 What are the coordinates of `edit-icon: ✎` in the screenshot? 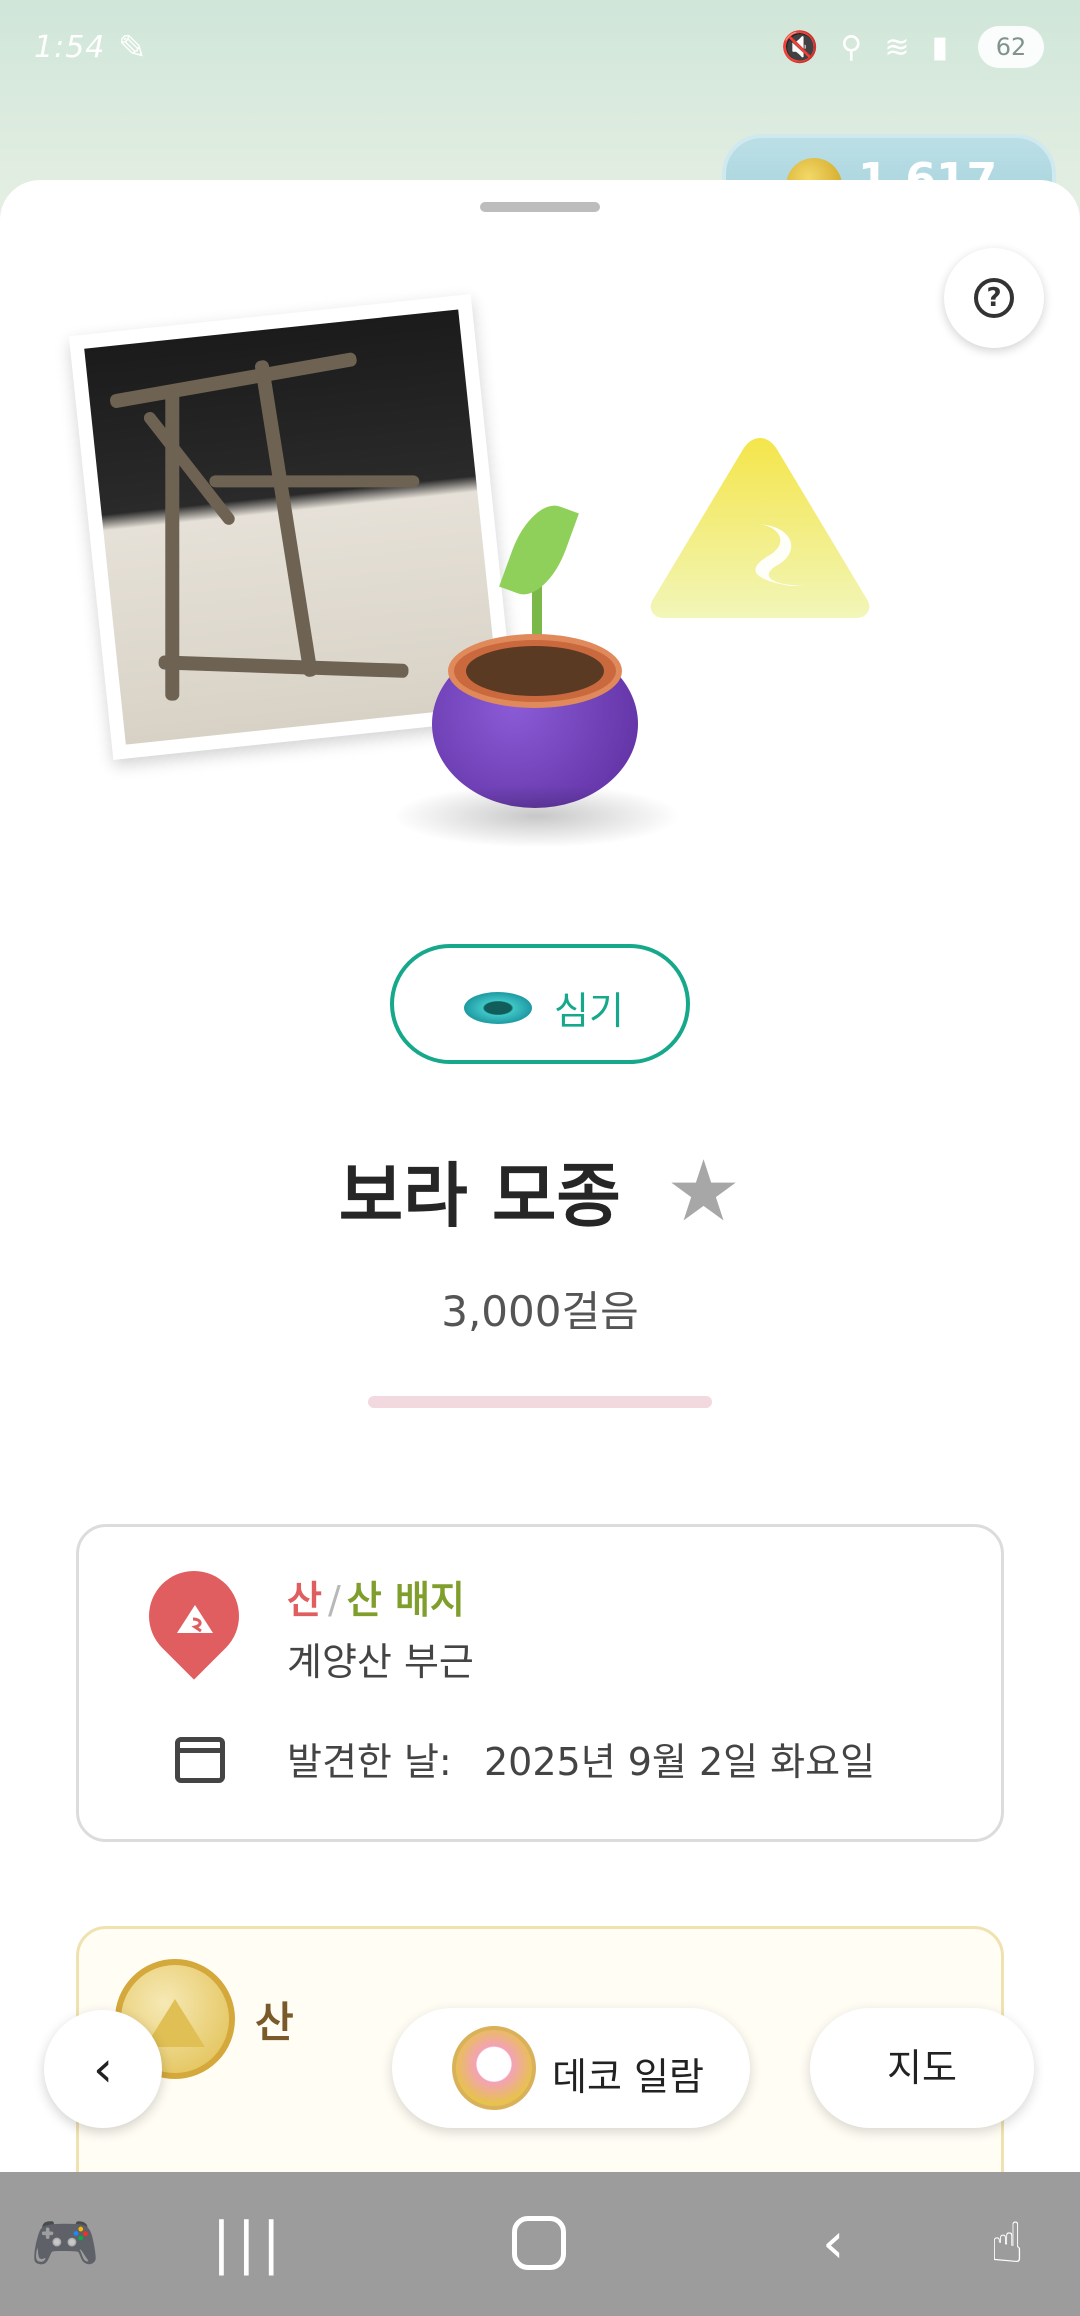 It's located at (132, 48).